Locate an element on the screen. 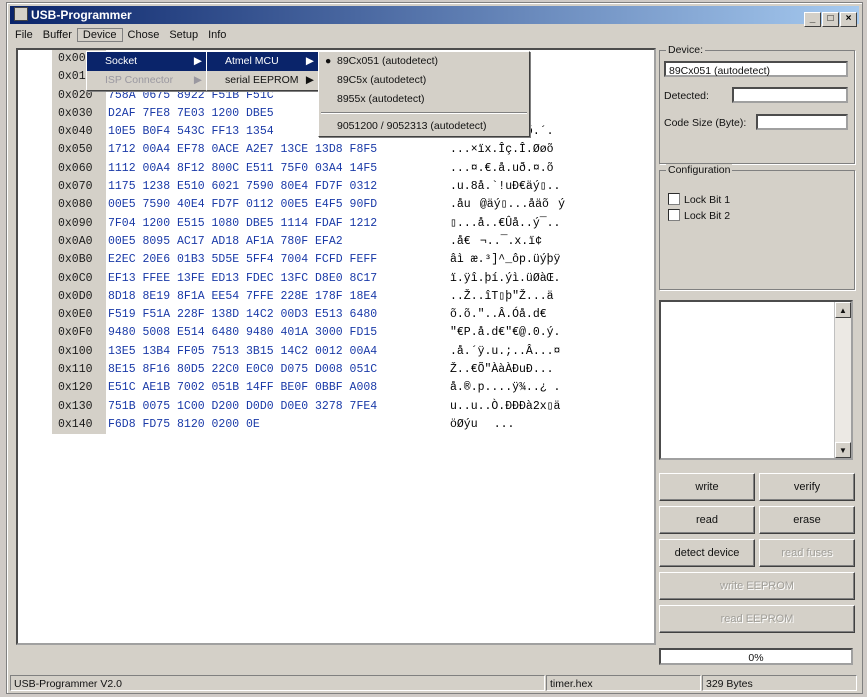 This screenshot has width=867, height=697. hex-bytes: E2EC 20E6 01B3 5D5E 5FF4 7004 FCFD FEFF is located at coordinates (242, 260).